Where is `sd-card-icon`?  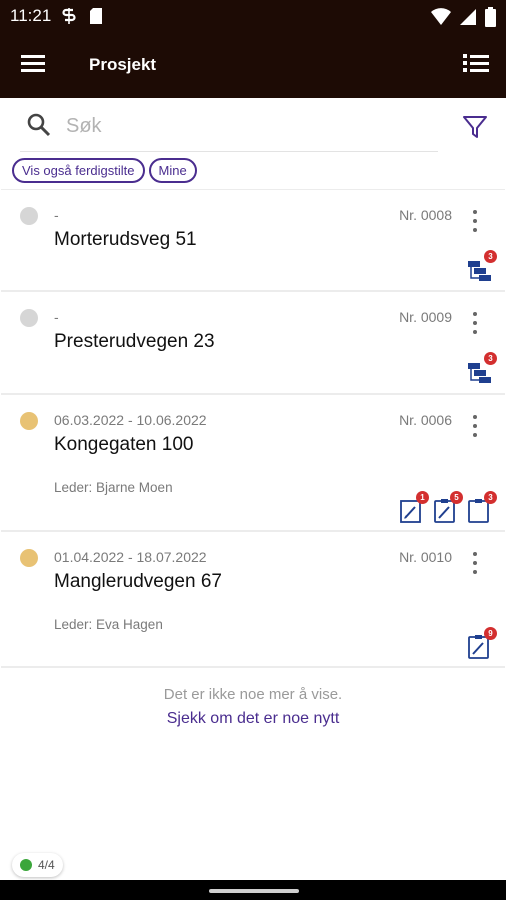
sd-card-icon is located at coordinates (96, 18).